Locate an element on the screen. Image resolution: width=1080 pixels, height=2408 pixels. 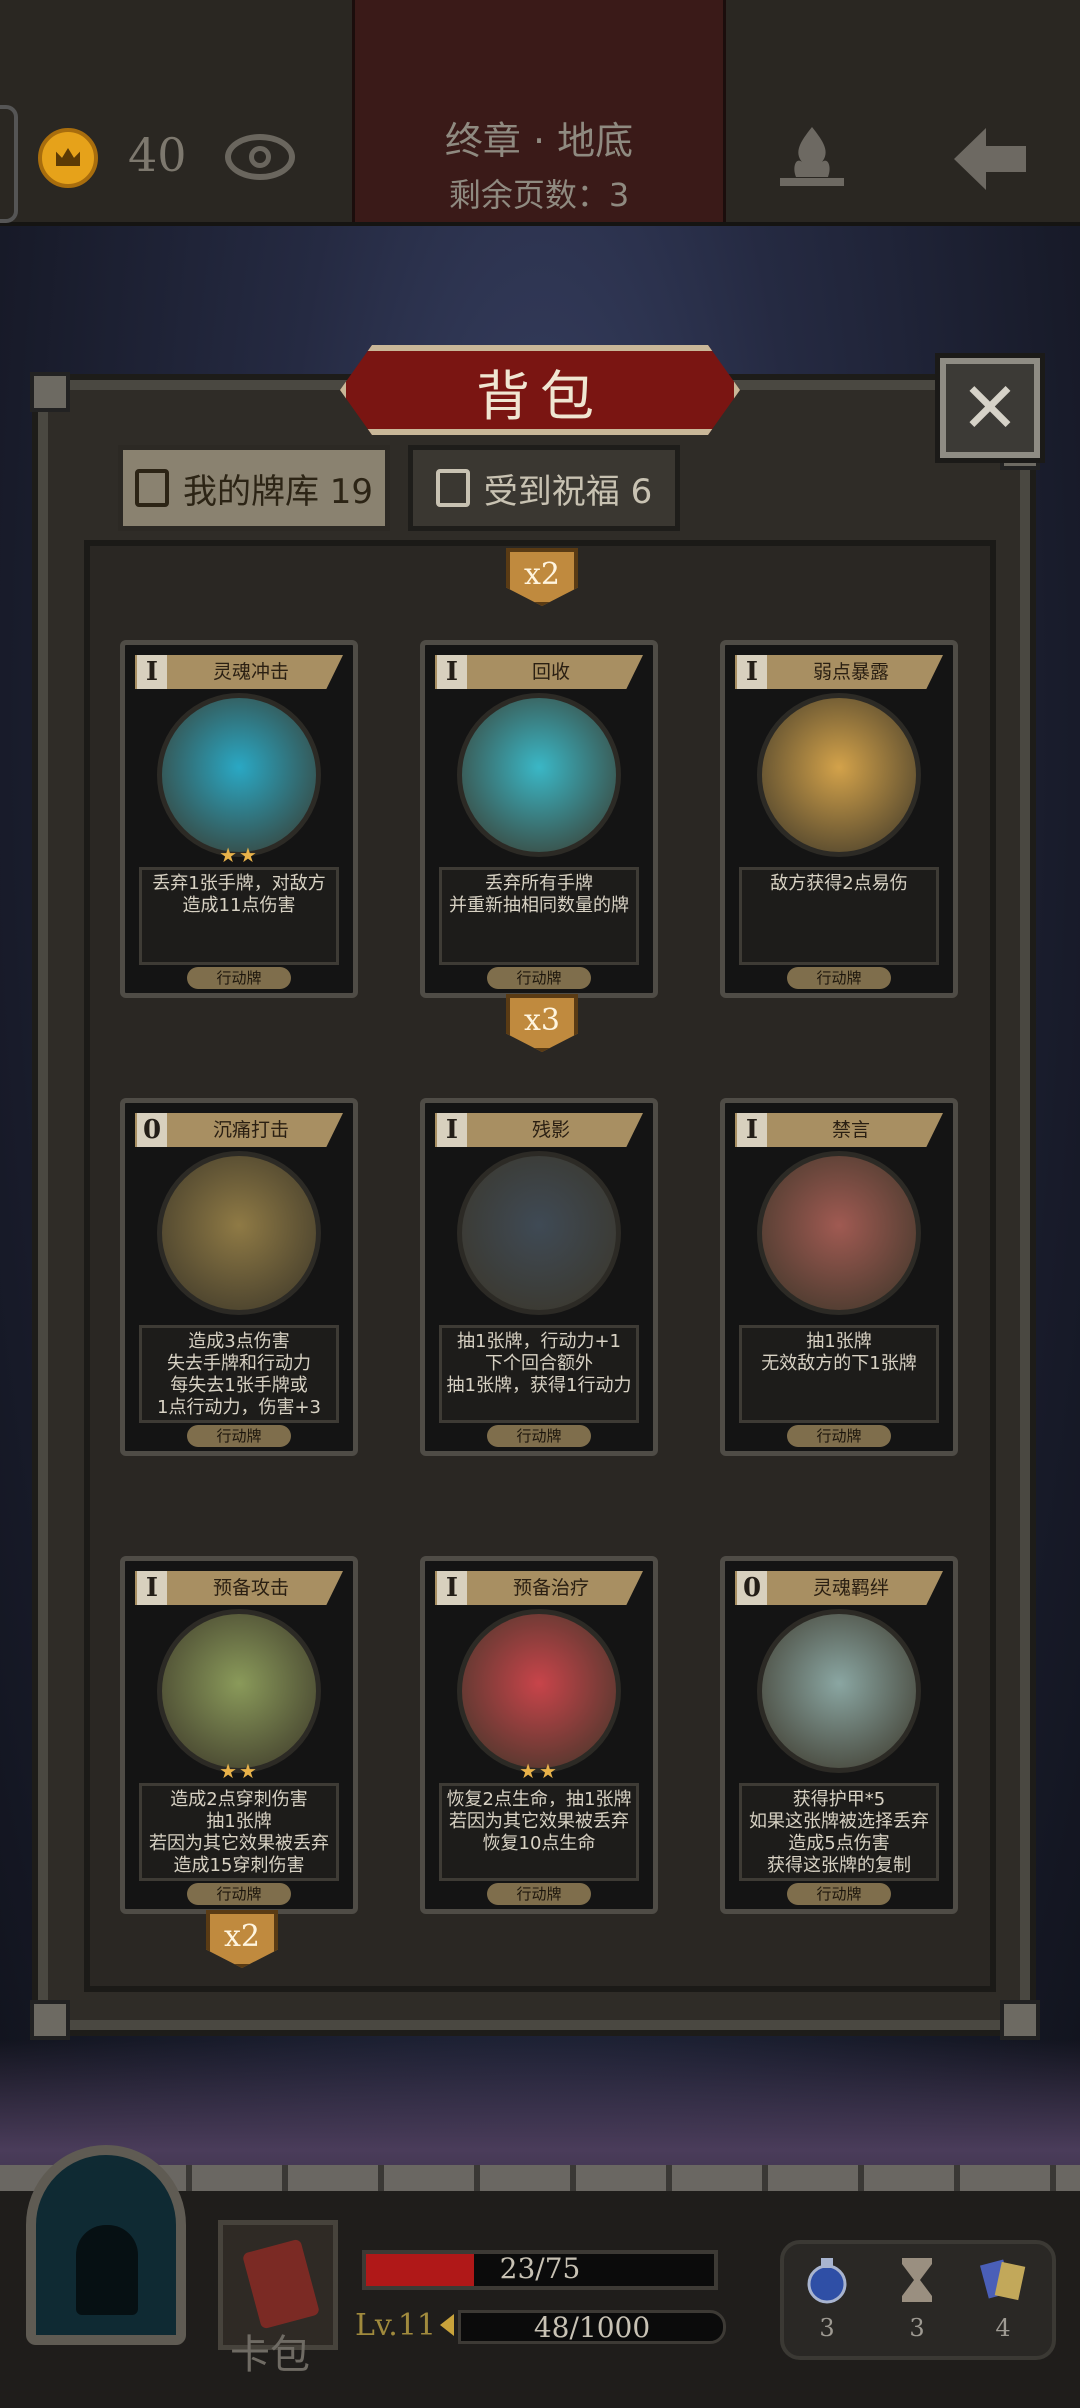
panel-title: 背包 is located at coordinates (540, 396).